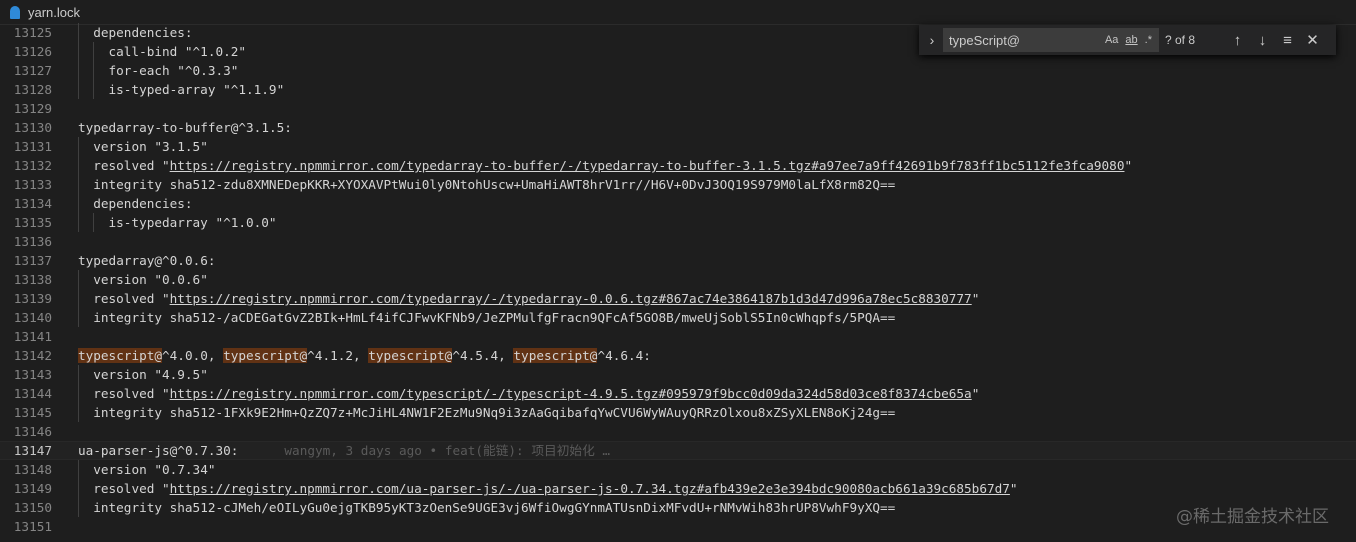 This screenshot has width=1356, height=542. Describe the element at coordinates (32, 241) in the screenshot. I see `line-number: 13136` at that location.